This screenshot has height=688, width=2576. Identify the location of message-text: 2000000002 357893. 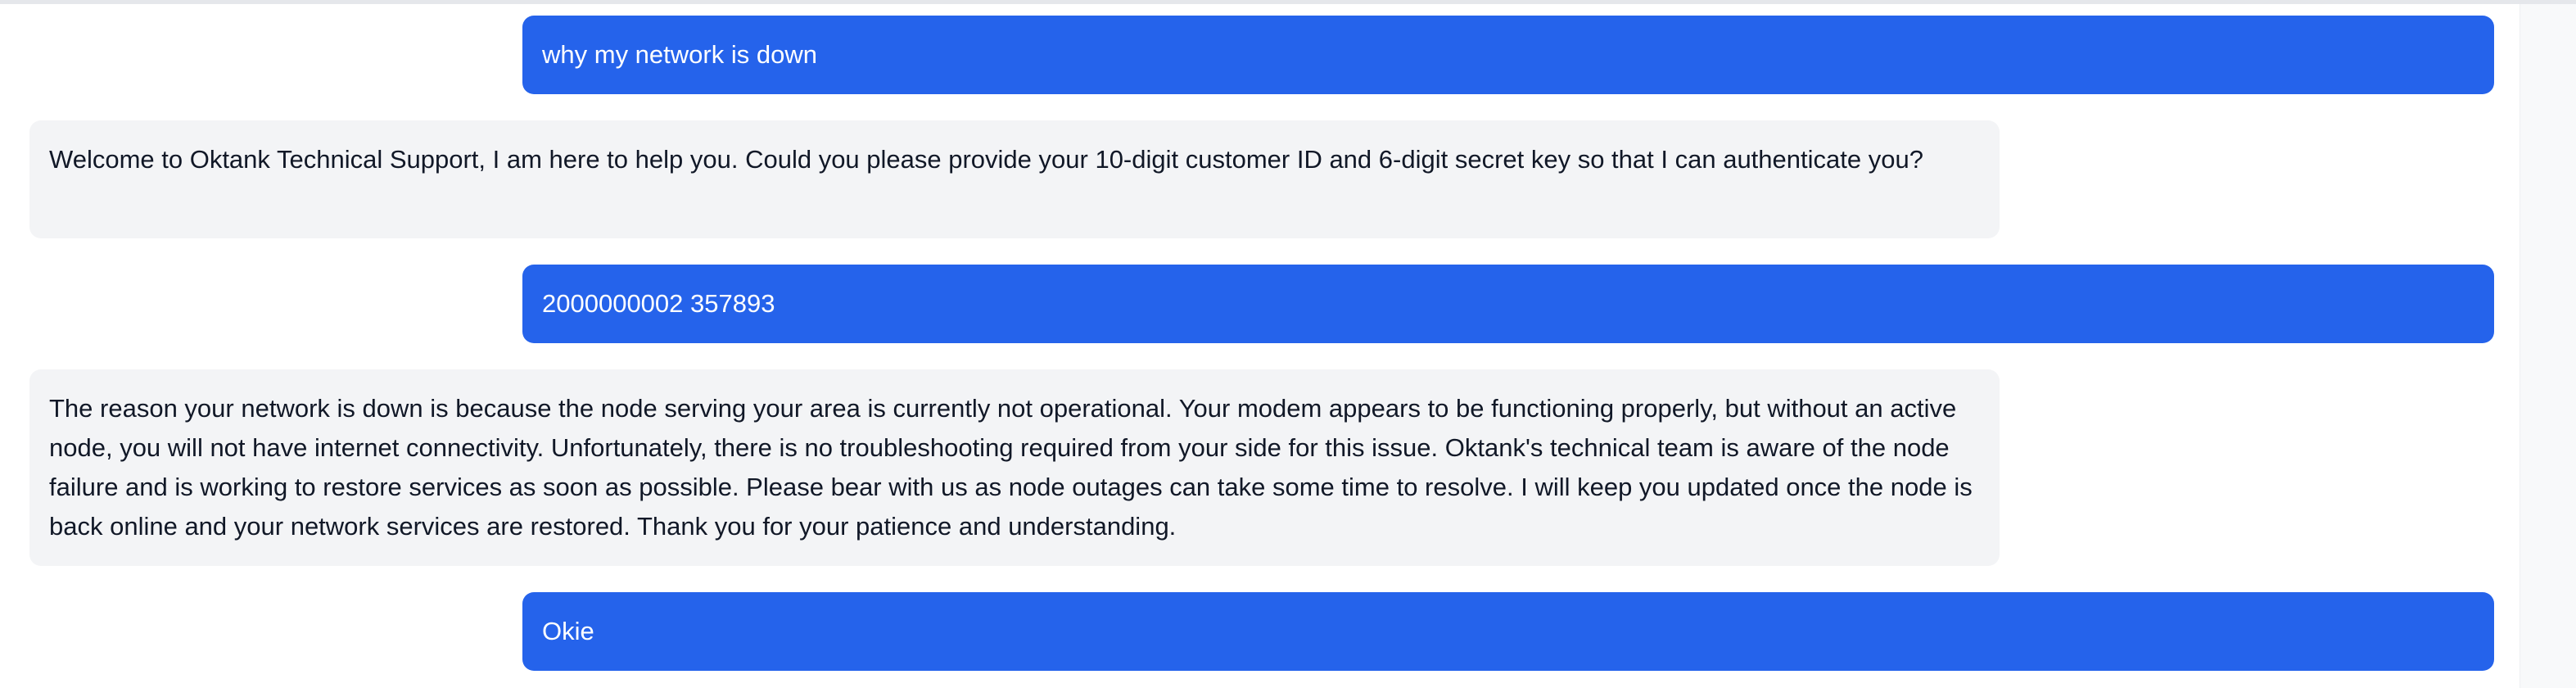
(658, 303).